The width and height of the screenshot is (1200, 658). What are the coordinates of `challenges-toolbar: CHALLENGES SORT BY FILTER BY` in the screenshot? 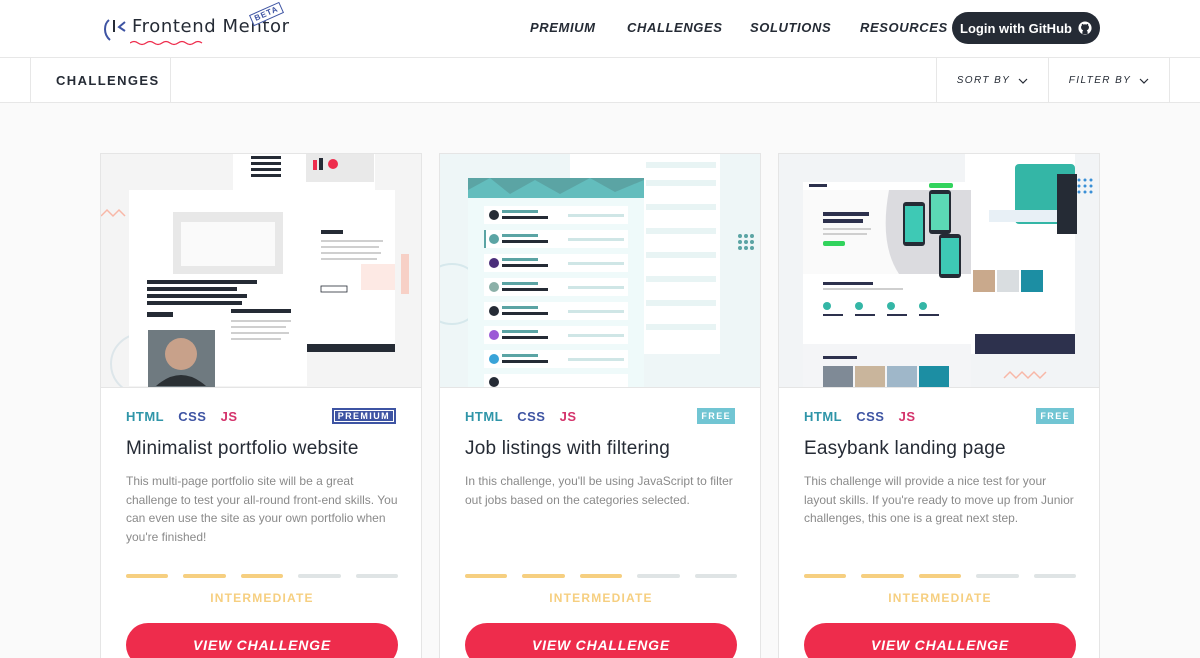 It's located at (600, 80).